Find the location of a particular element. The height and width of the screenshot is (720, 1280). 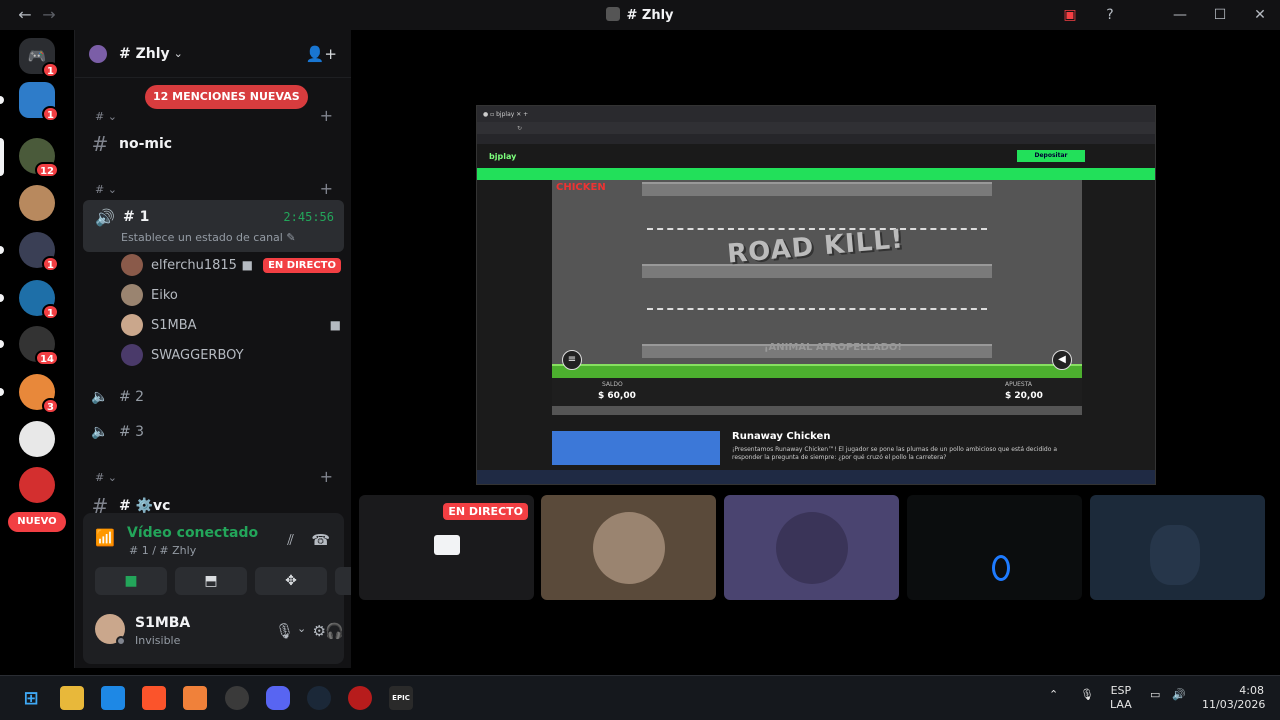

bookmarks-bar is located at coordinates (816, 139).